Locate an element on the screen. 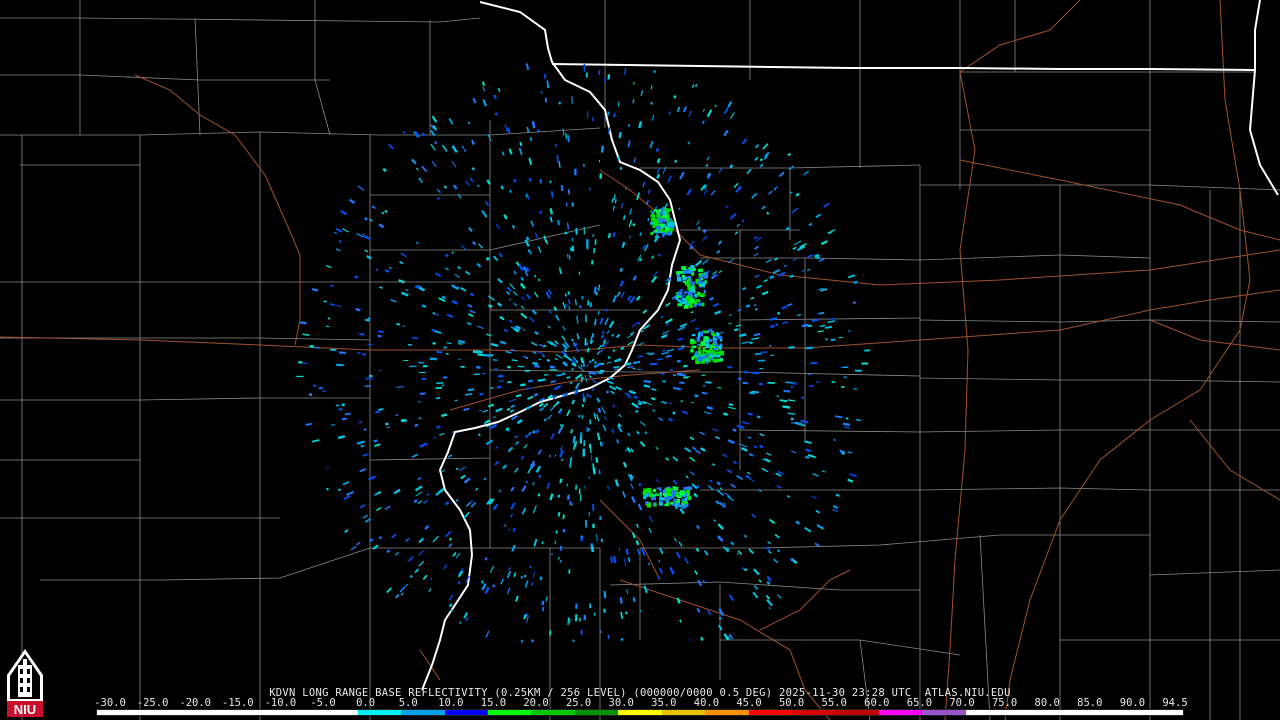  scale-label: 0.0 is located at coordinates (366, 703).